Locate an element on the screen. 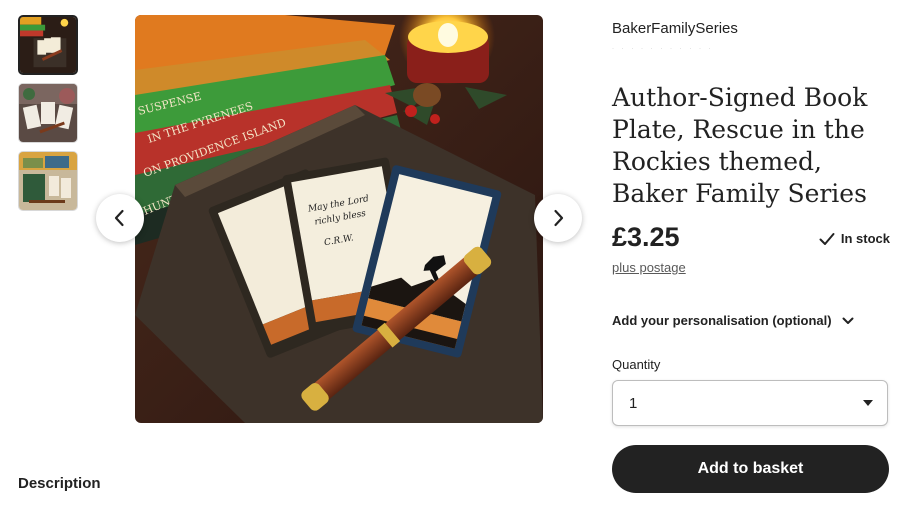 Image resolution: width=907 pixels, height=510 pixels. stock-status-label: In stock is located at coordinates (865, 238).